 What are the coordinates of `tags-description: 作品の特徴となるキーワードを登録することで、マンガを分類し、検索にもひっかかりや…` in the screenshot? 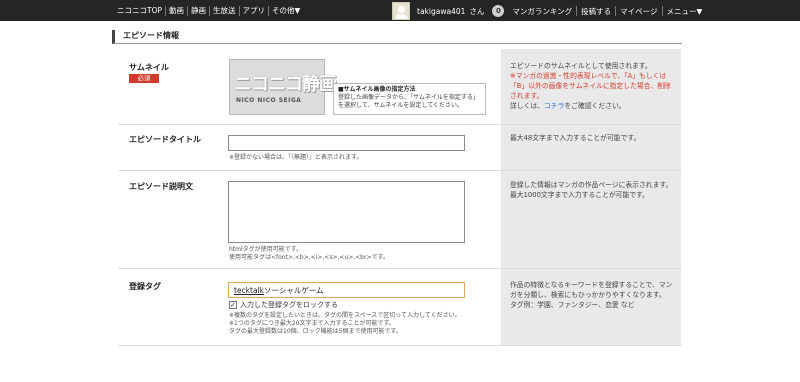 It's located at (592, 295).